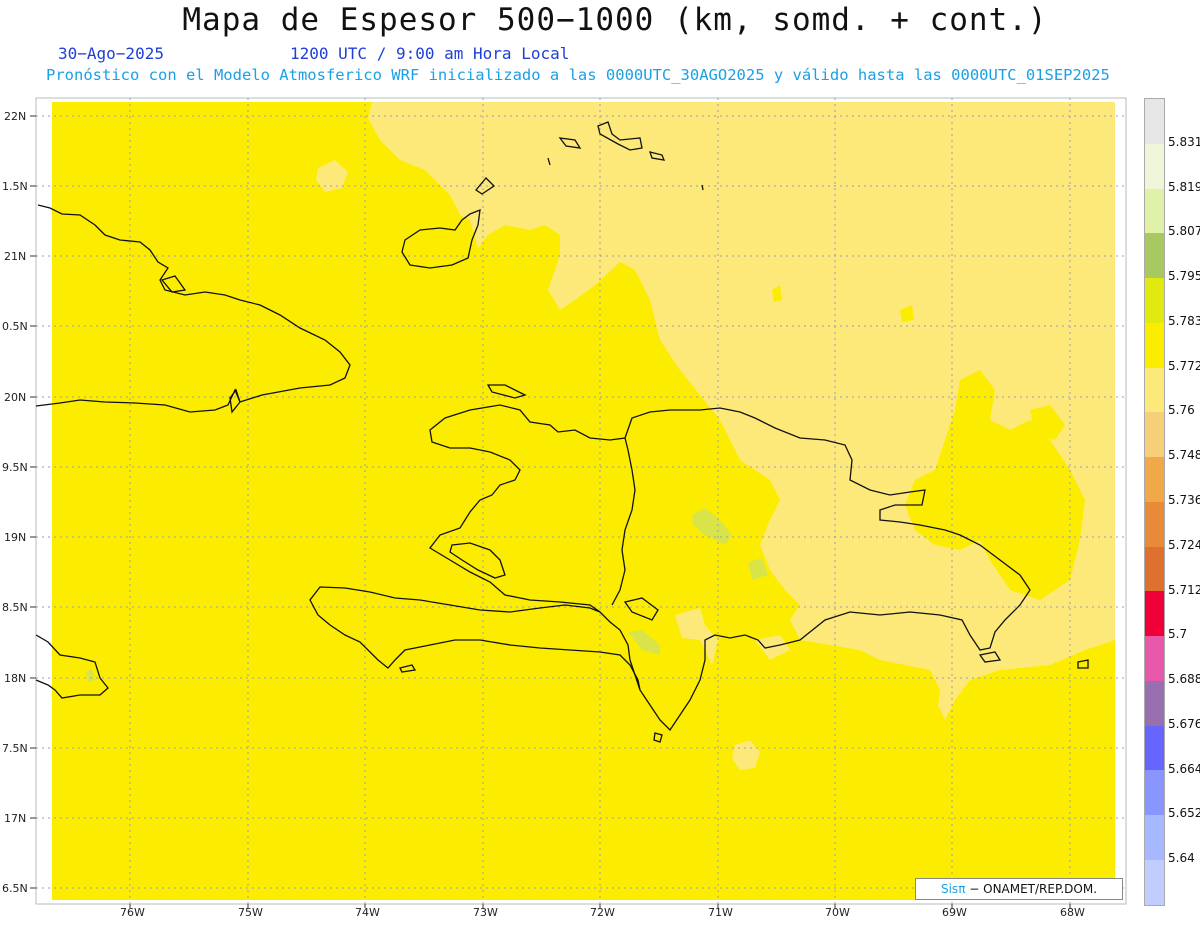 The height and width of the screenshot is (927, 1200). I want to click on colorbar-label: 5.676, so click(1184, 723).